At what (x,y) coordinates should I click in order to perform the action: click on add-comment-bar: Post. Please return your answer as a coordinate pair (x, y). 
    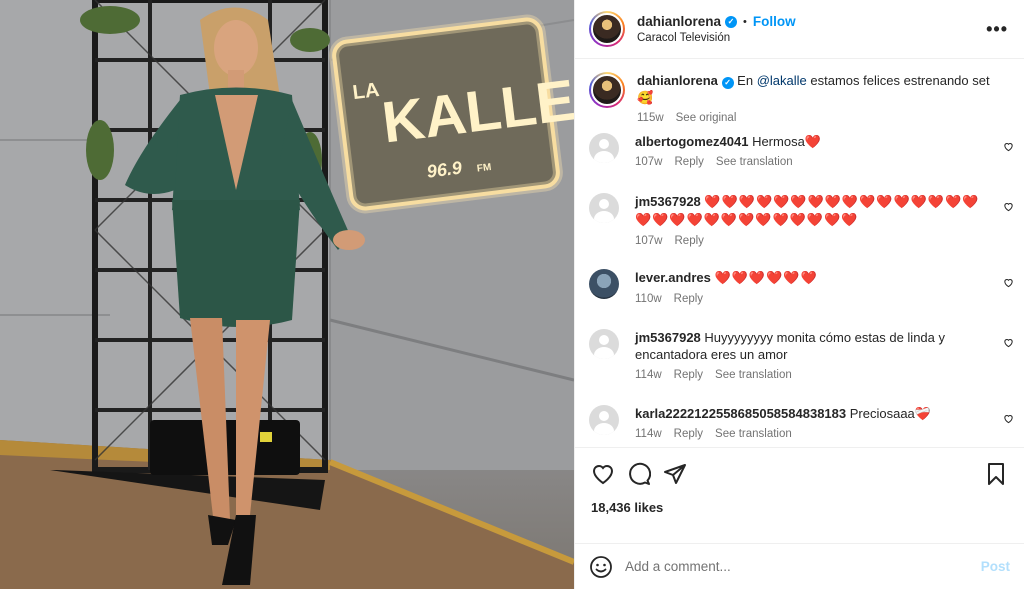
    Looking at the image, I should click on (799, 566).